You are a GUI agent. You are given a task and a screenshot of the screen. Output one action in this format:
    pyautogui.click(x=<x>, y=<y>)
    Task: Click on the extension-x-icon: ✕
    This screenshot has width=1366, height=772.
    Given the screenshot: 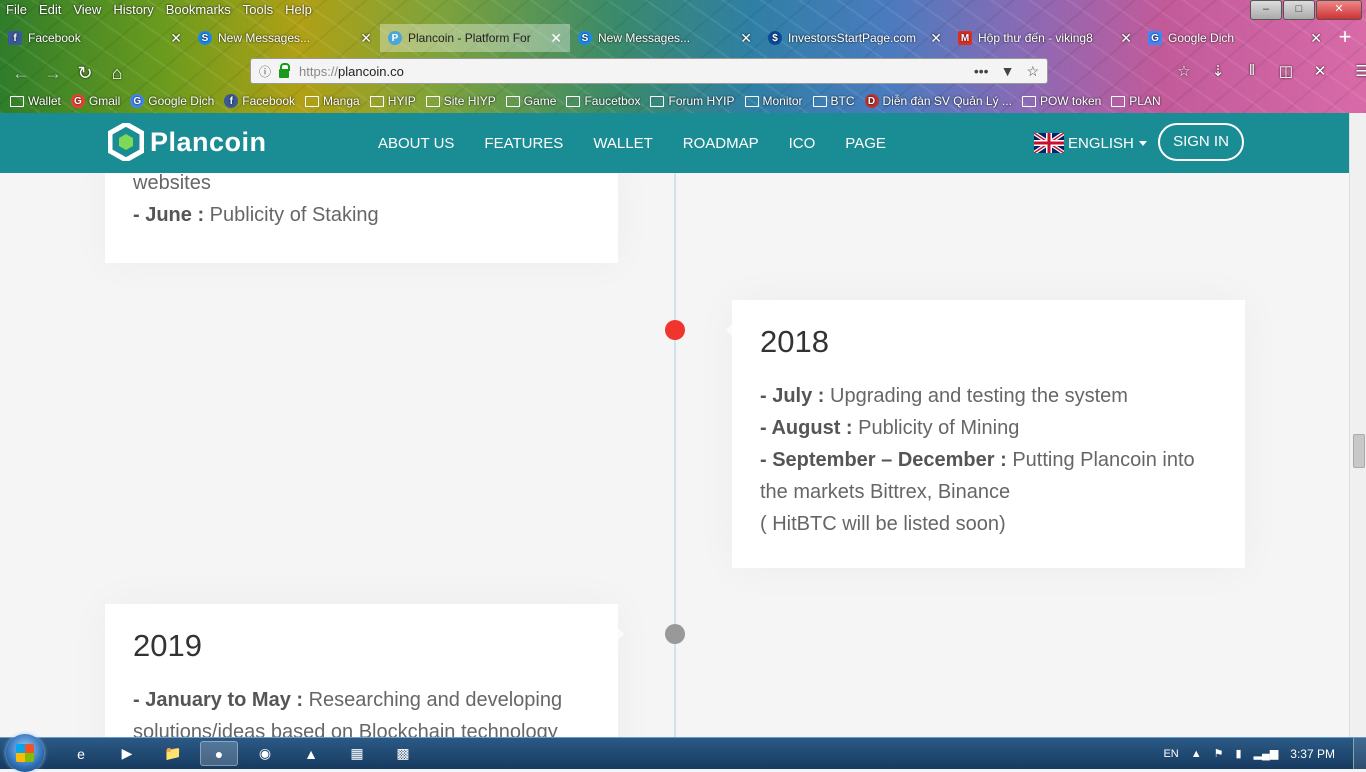 What is the action you would take?
    pyautogui.click(x=1320, y=72)
    